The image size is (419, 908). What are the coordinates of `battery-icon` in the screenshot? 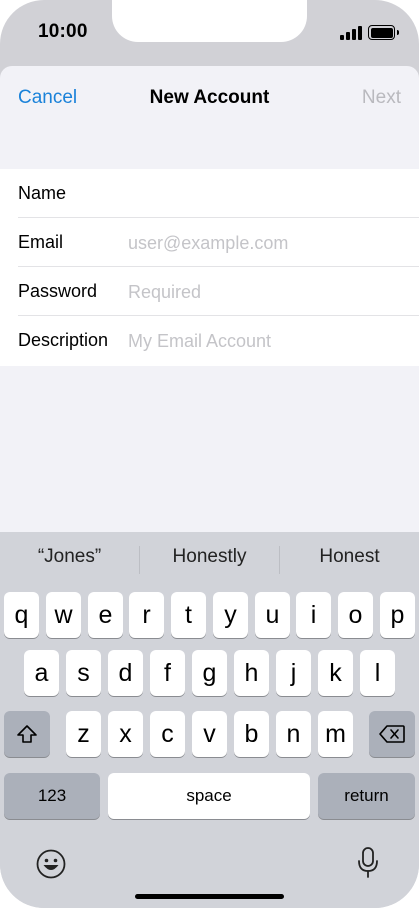 It's located at (383, 32).